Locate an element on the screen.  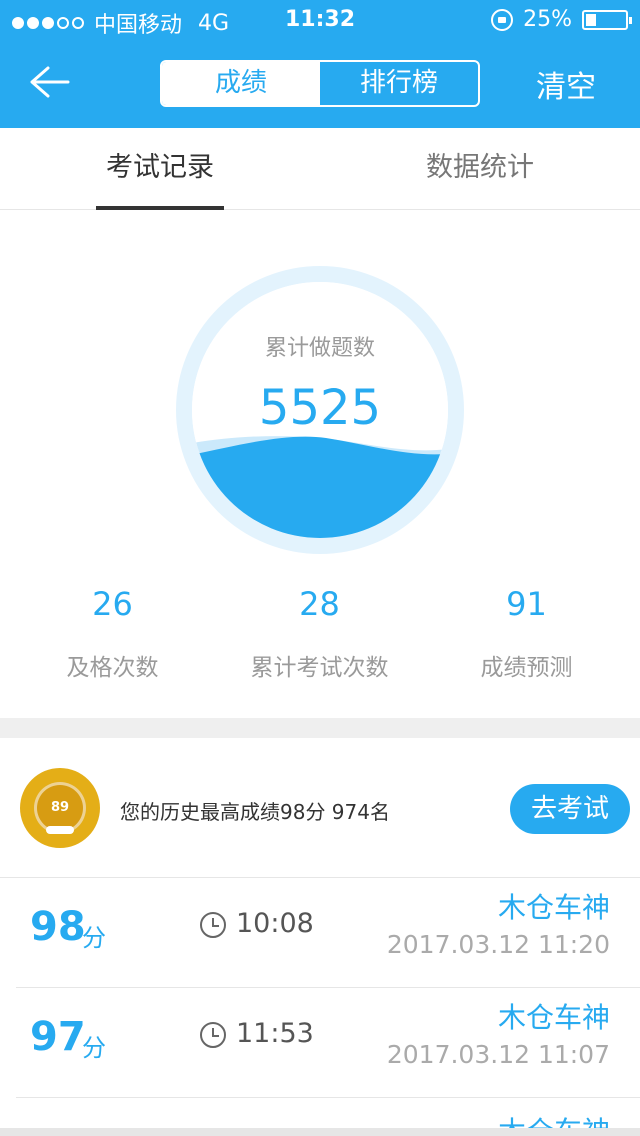
battery-icon is located at coordinates (607, 19).